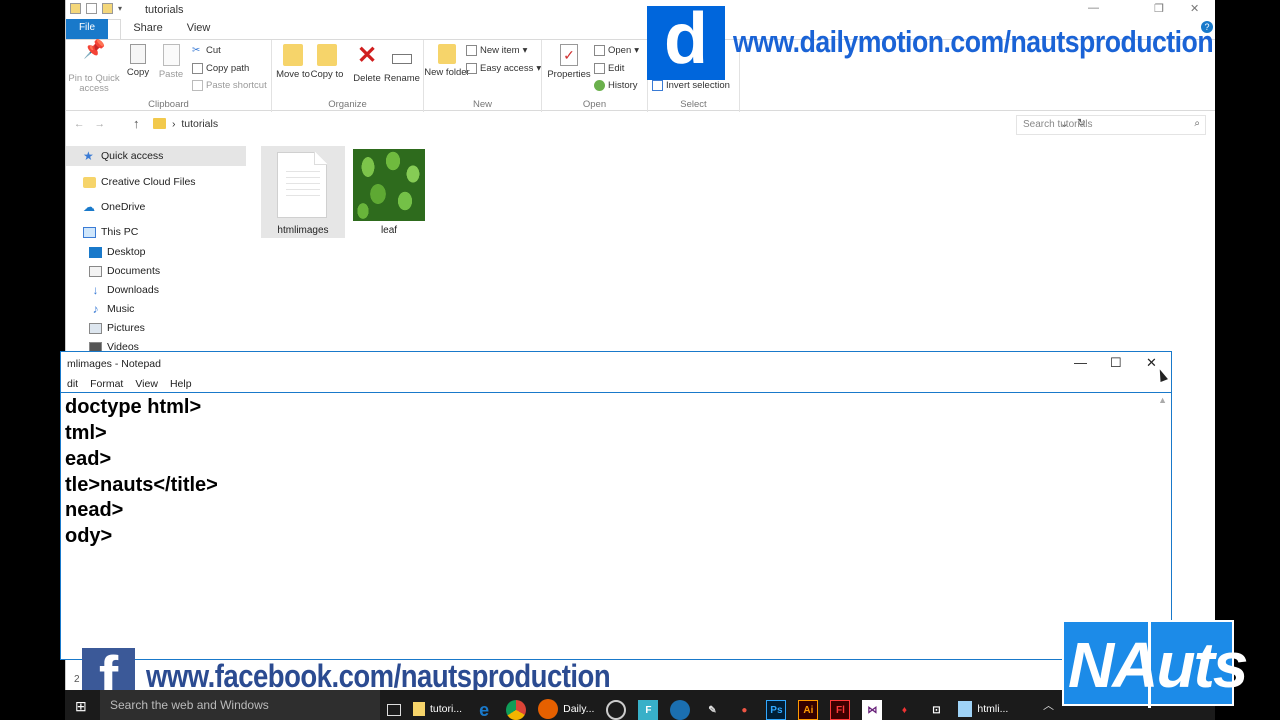 This screenshot has width=1280, height=720. Describe the element at coordinates (117, 252) in the screenshot. I see `nav-desktop: Desktop` at that location.